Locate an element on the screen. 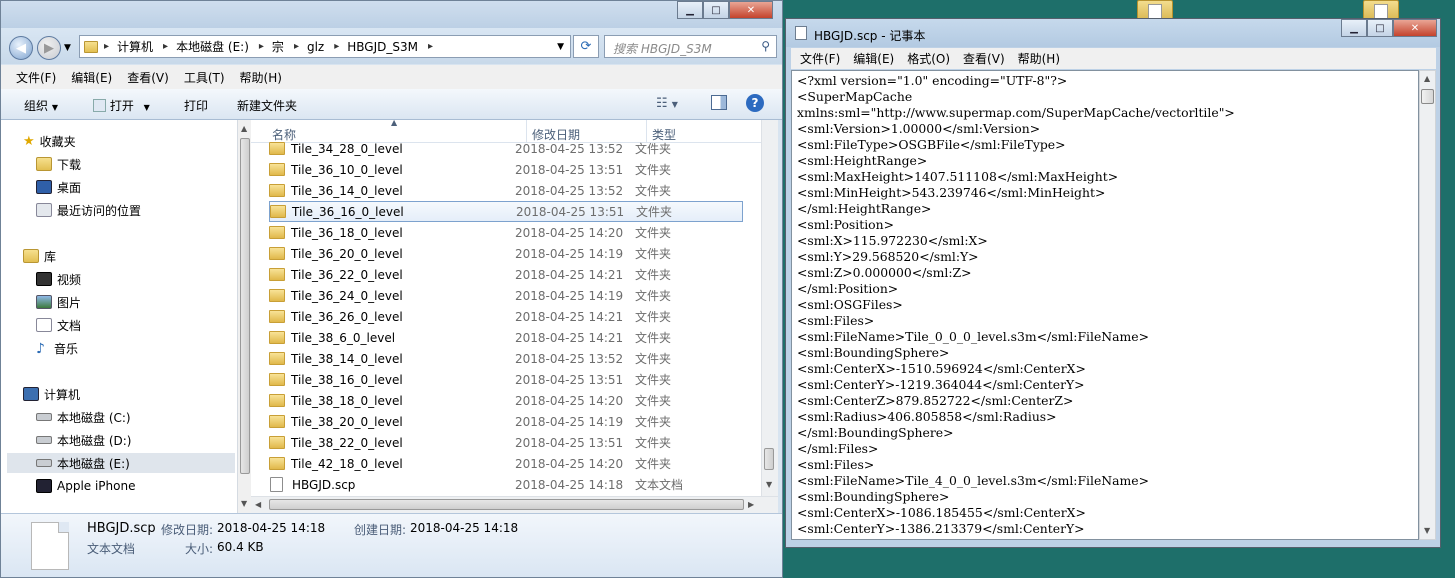 This screenshot has width=1455, height=578. np-menu-file: 文件(F) is located at coordinates (820, 58).